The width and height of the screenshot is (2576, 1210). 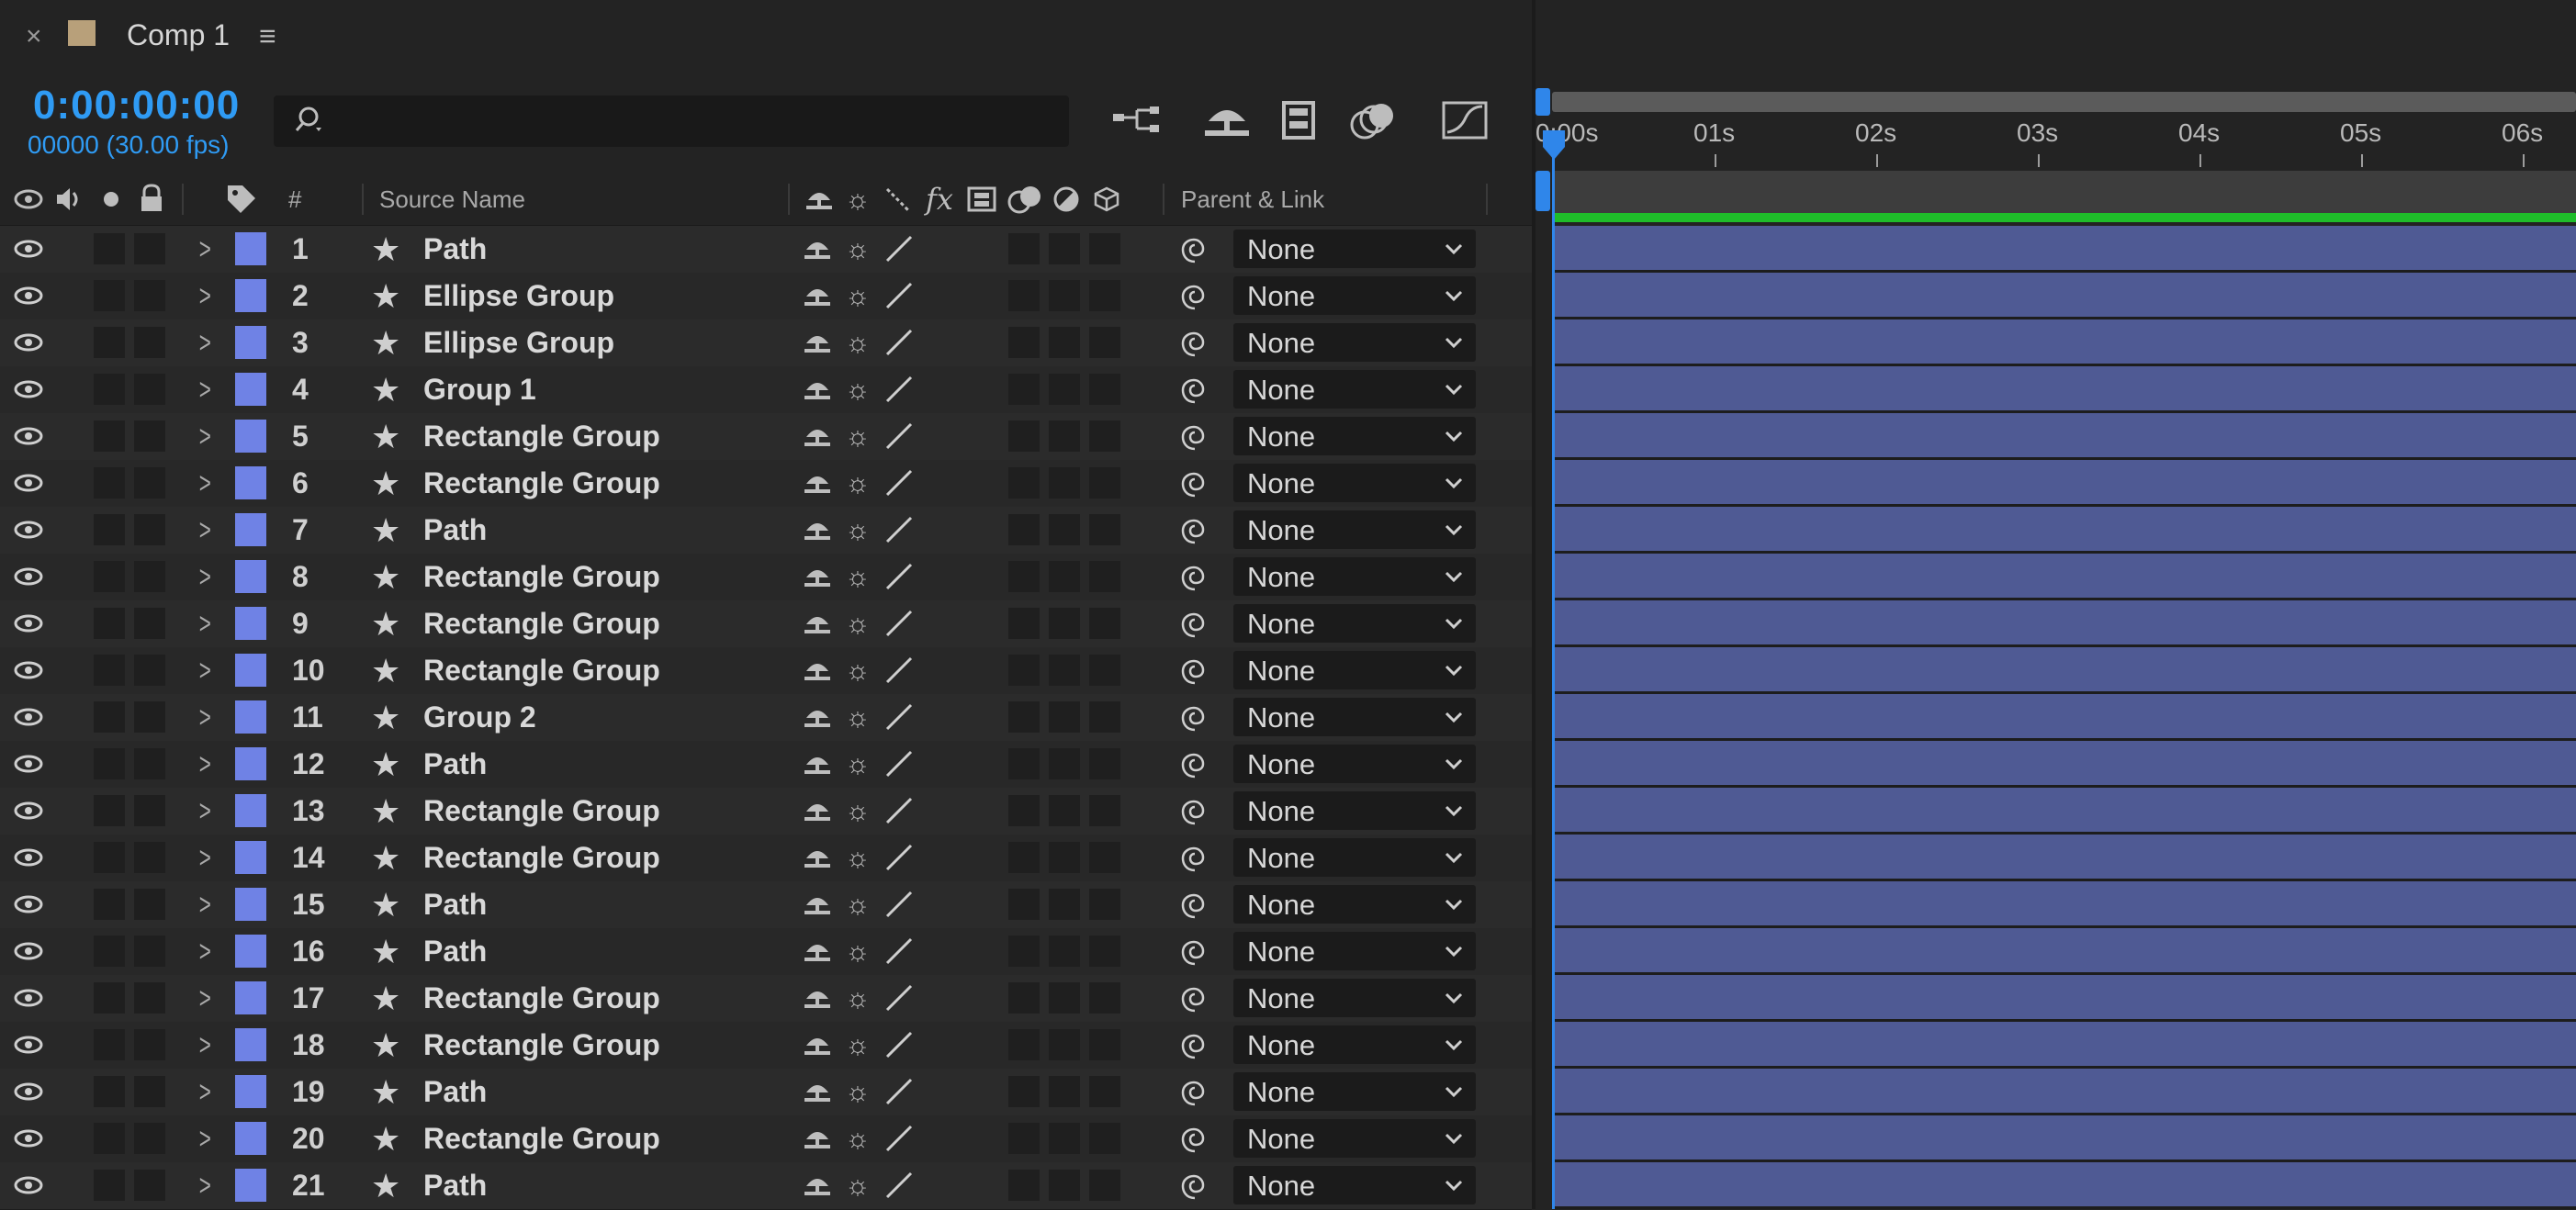 What do you see at coordinates (479, 717) in the screenshot?
I see `layer-name: Group 2` at bounding box center [479, 717].